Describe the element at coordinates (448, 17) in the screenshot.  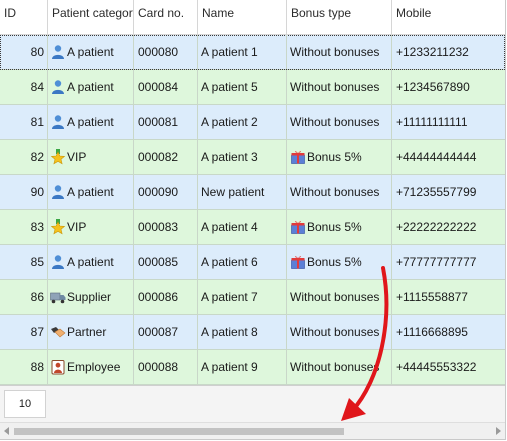
I see `column-header-mobile: Mobile` at that location.